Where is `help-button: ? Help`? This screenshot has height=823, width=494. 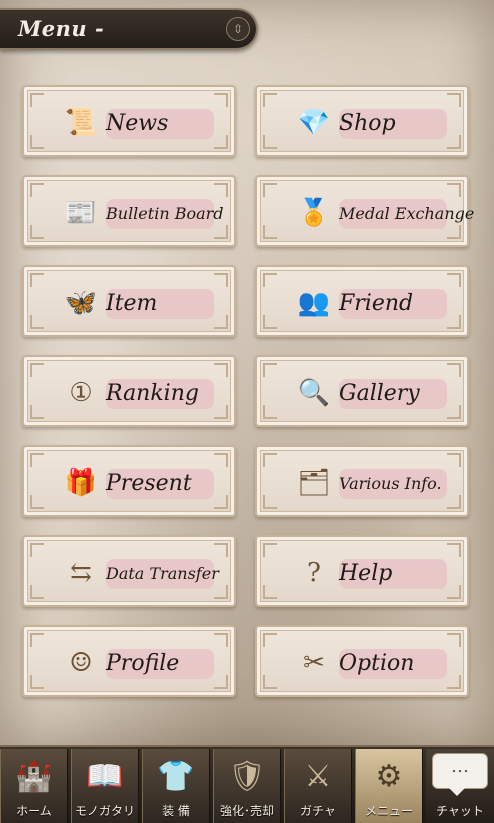 help-button: ? Help is located at coordinates (362, 571).